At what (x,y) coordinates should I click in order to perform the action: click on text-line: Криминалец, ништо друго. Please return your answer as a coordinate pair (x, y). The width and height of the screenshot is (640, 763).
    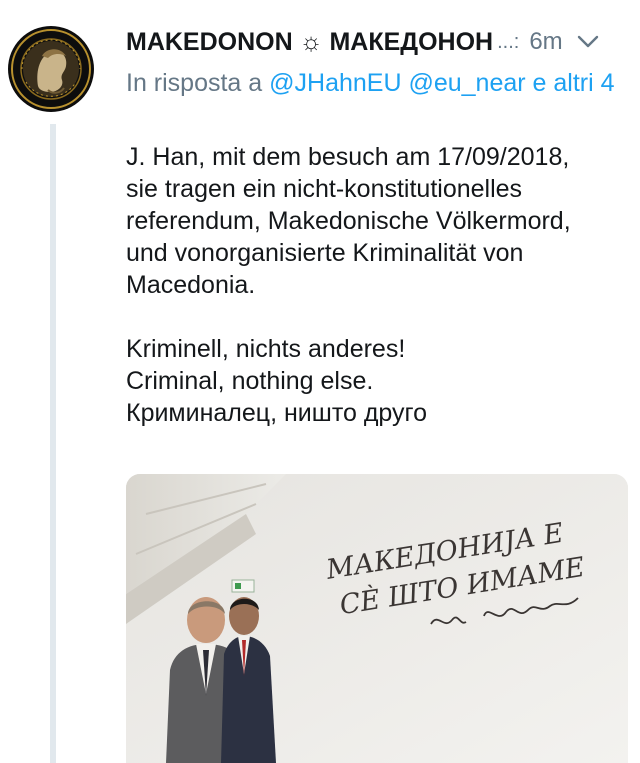
    Looking at the image, I should click on (277, 413).